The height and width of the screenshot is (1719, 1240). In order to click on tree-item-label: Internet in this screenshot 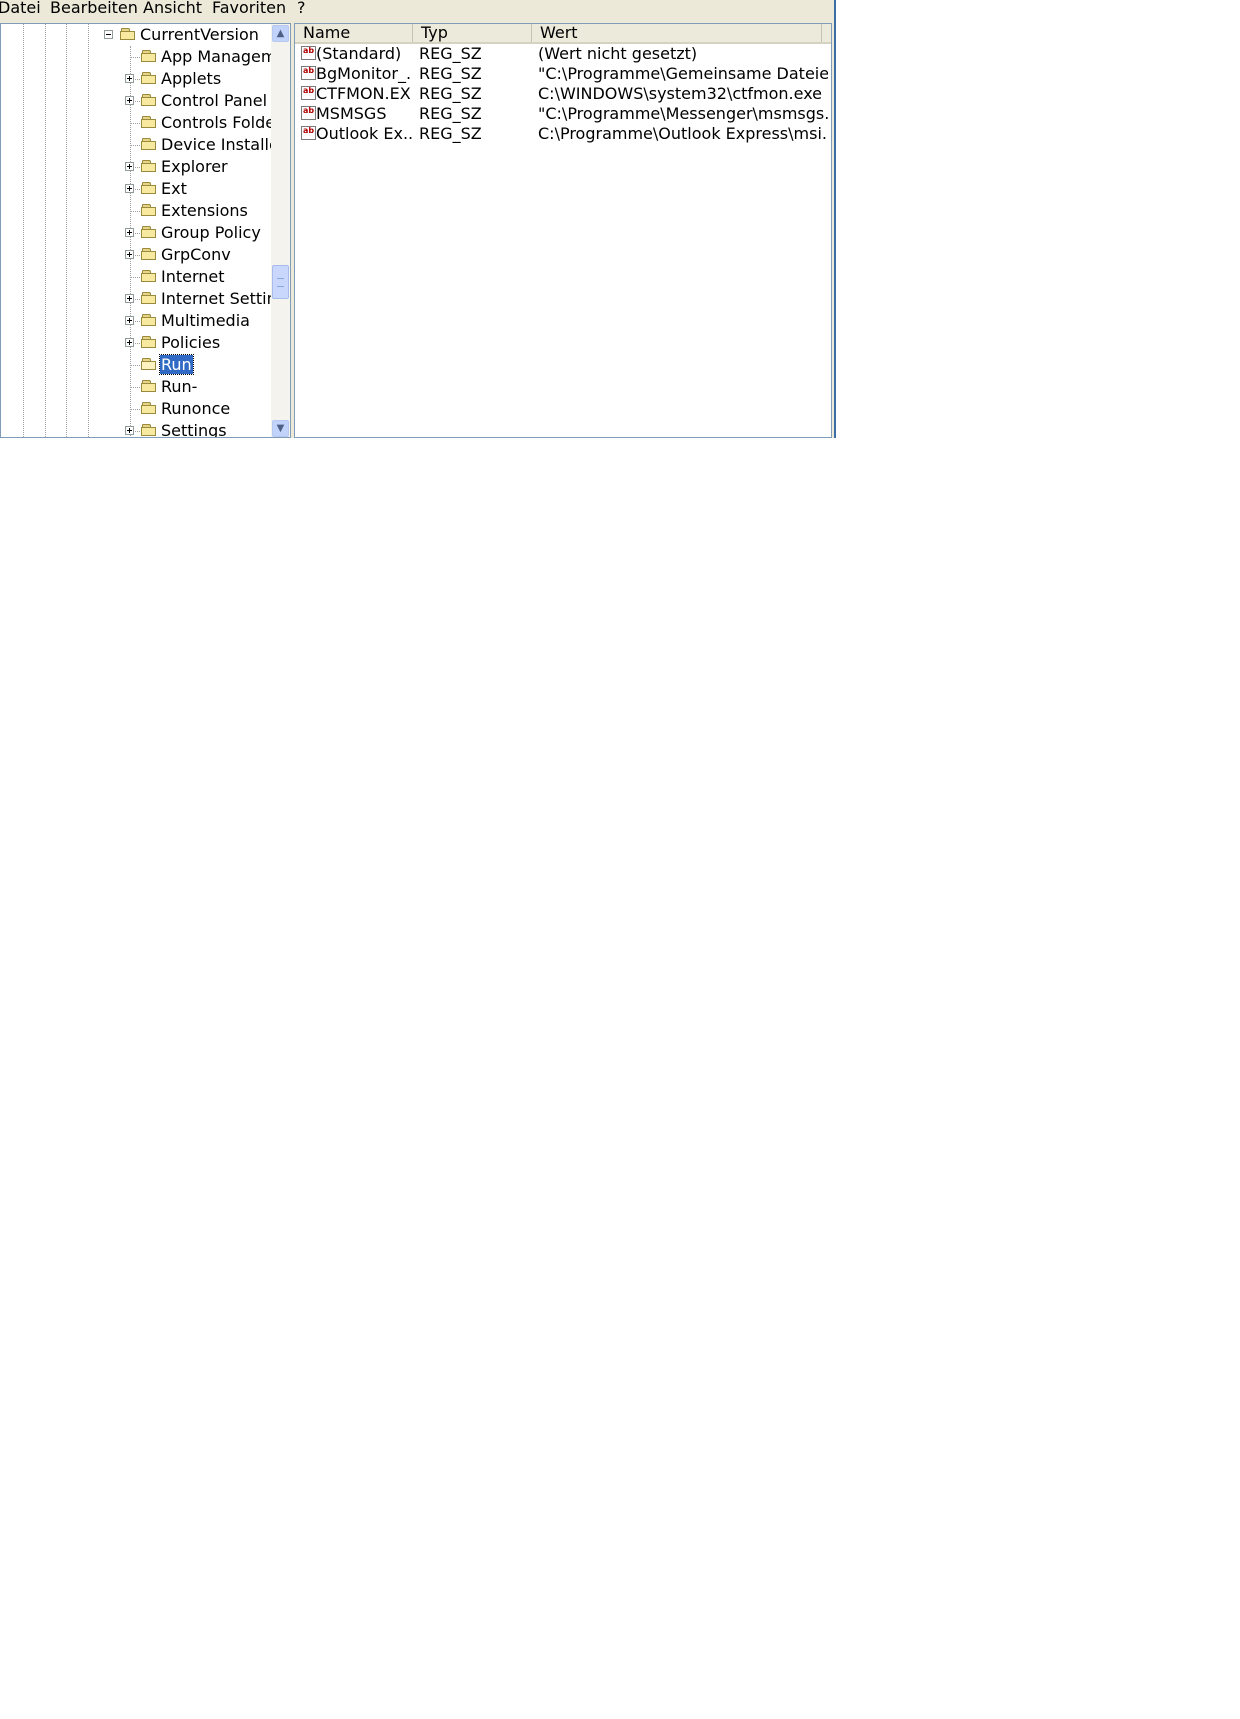, I will do `click(193, 276)`.